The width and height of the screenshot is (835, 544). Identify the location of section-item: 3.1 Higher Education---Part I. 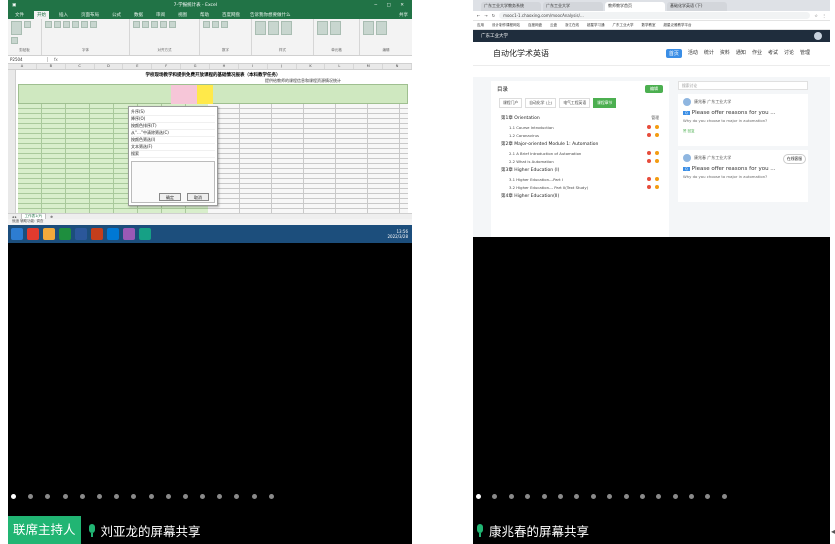
(580, 179).